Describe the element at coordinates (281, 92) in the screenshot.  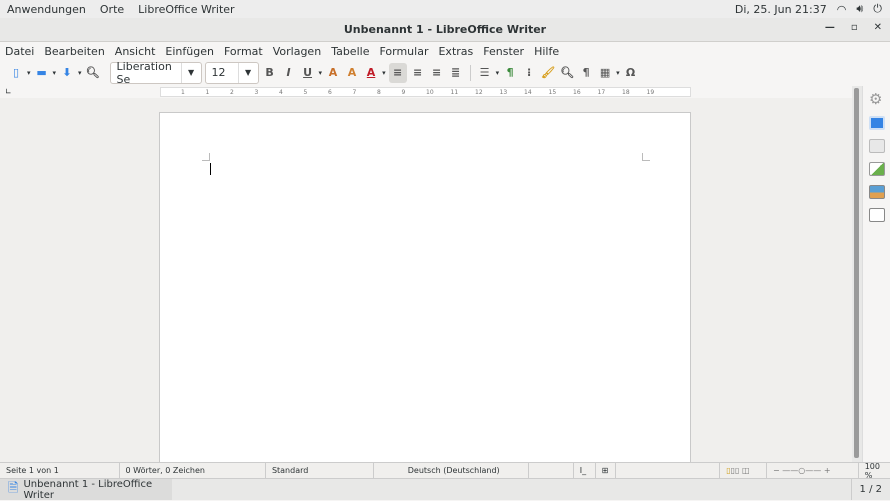
I see `ruler-tick-label: 4` at that location.